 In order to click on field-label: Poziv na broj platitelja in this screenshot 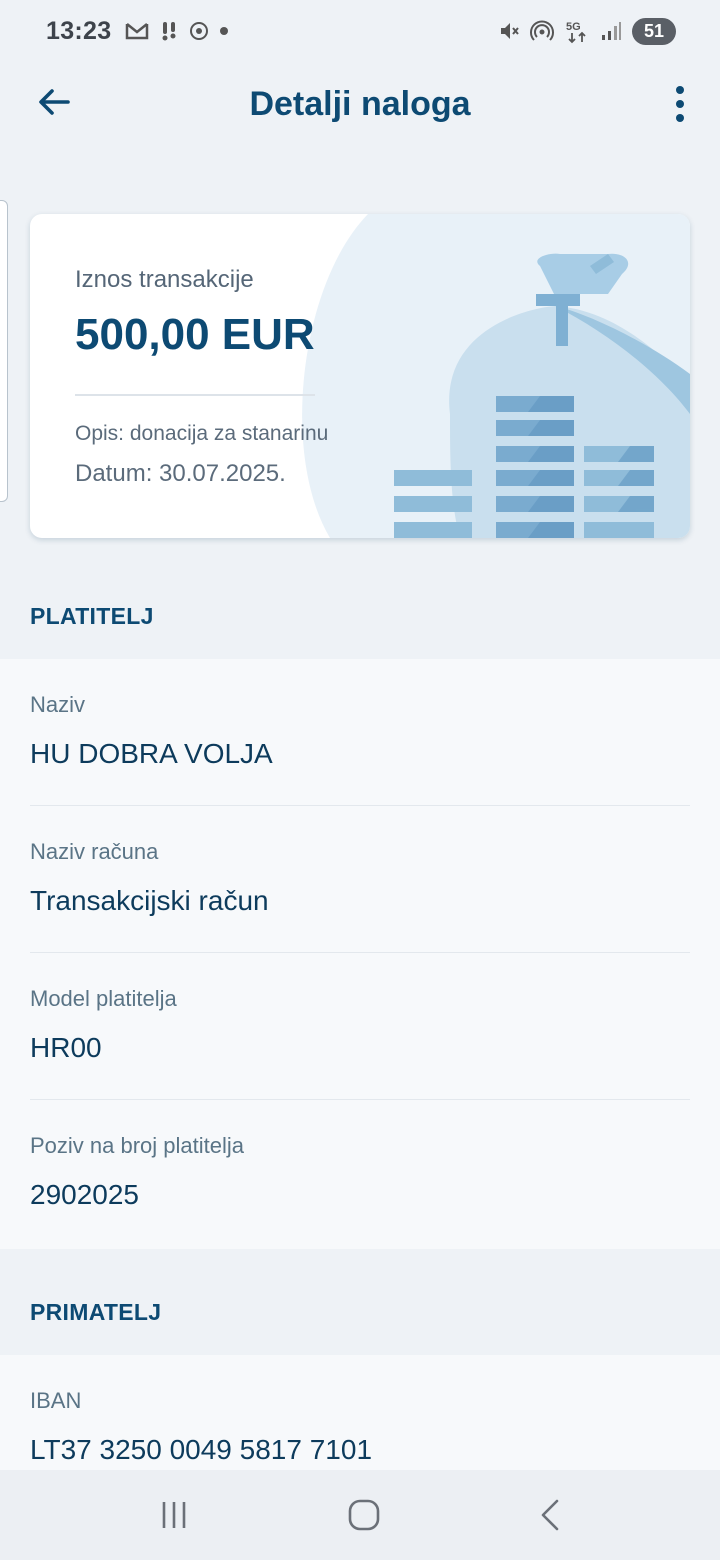, I will do `click(137, 1145)`.